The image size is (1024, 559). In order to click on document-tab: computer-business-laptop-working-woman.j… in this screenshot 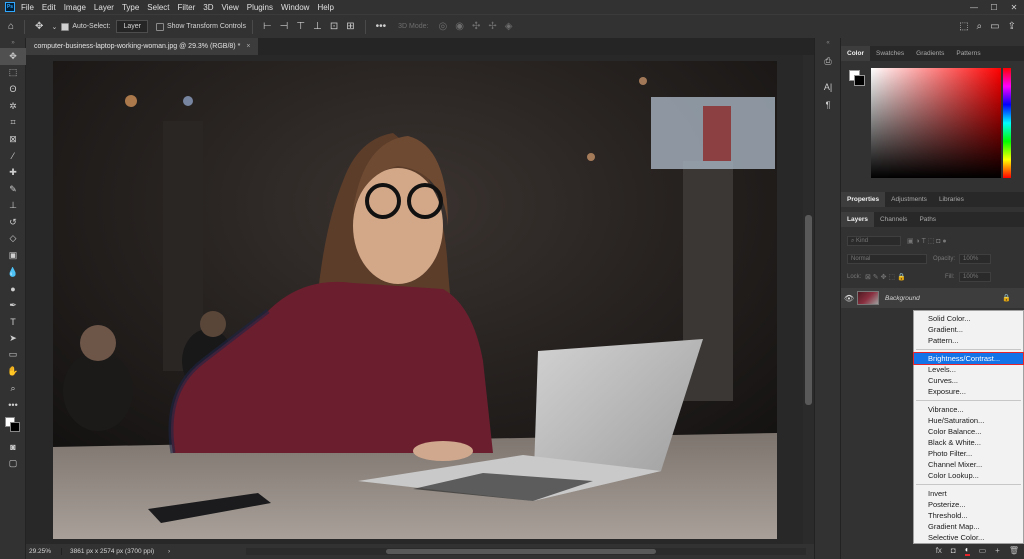, I will do `click(142, 46)`.